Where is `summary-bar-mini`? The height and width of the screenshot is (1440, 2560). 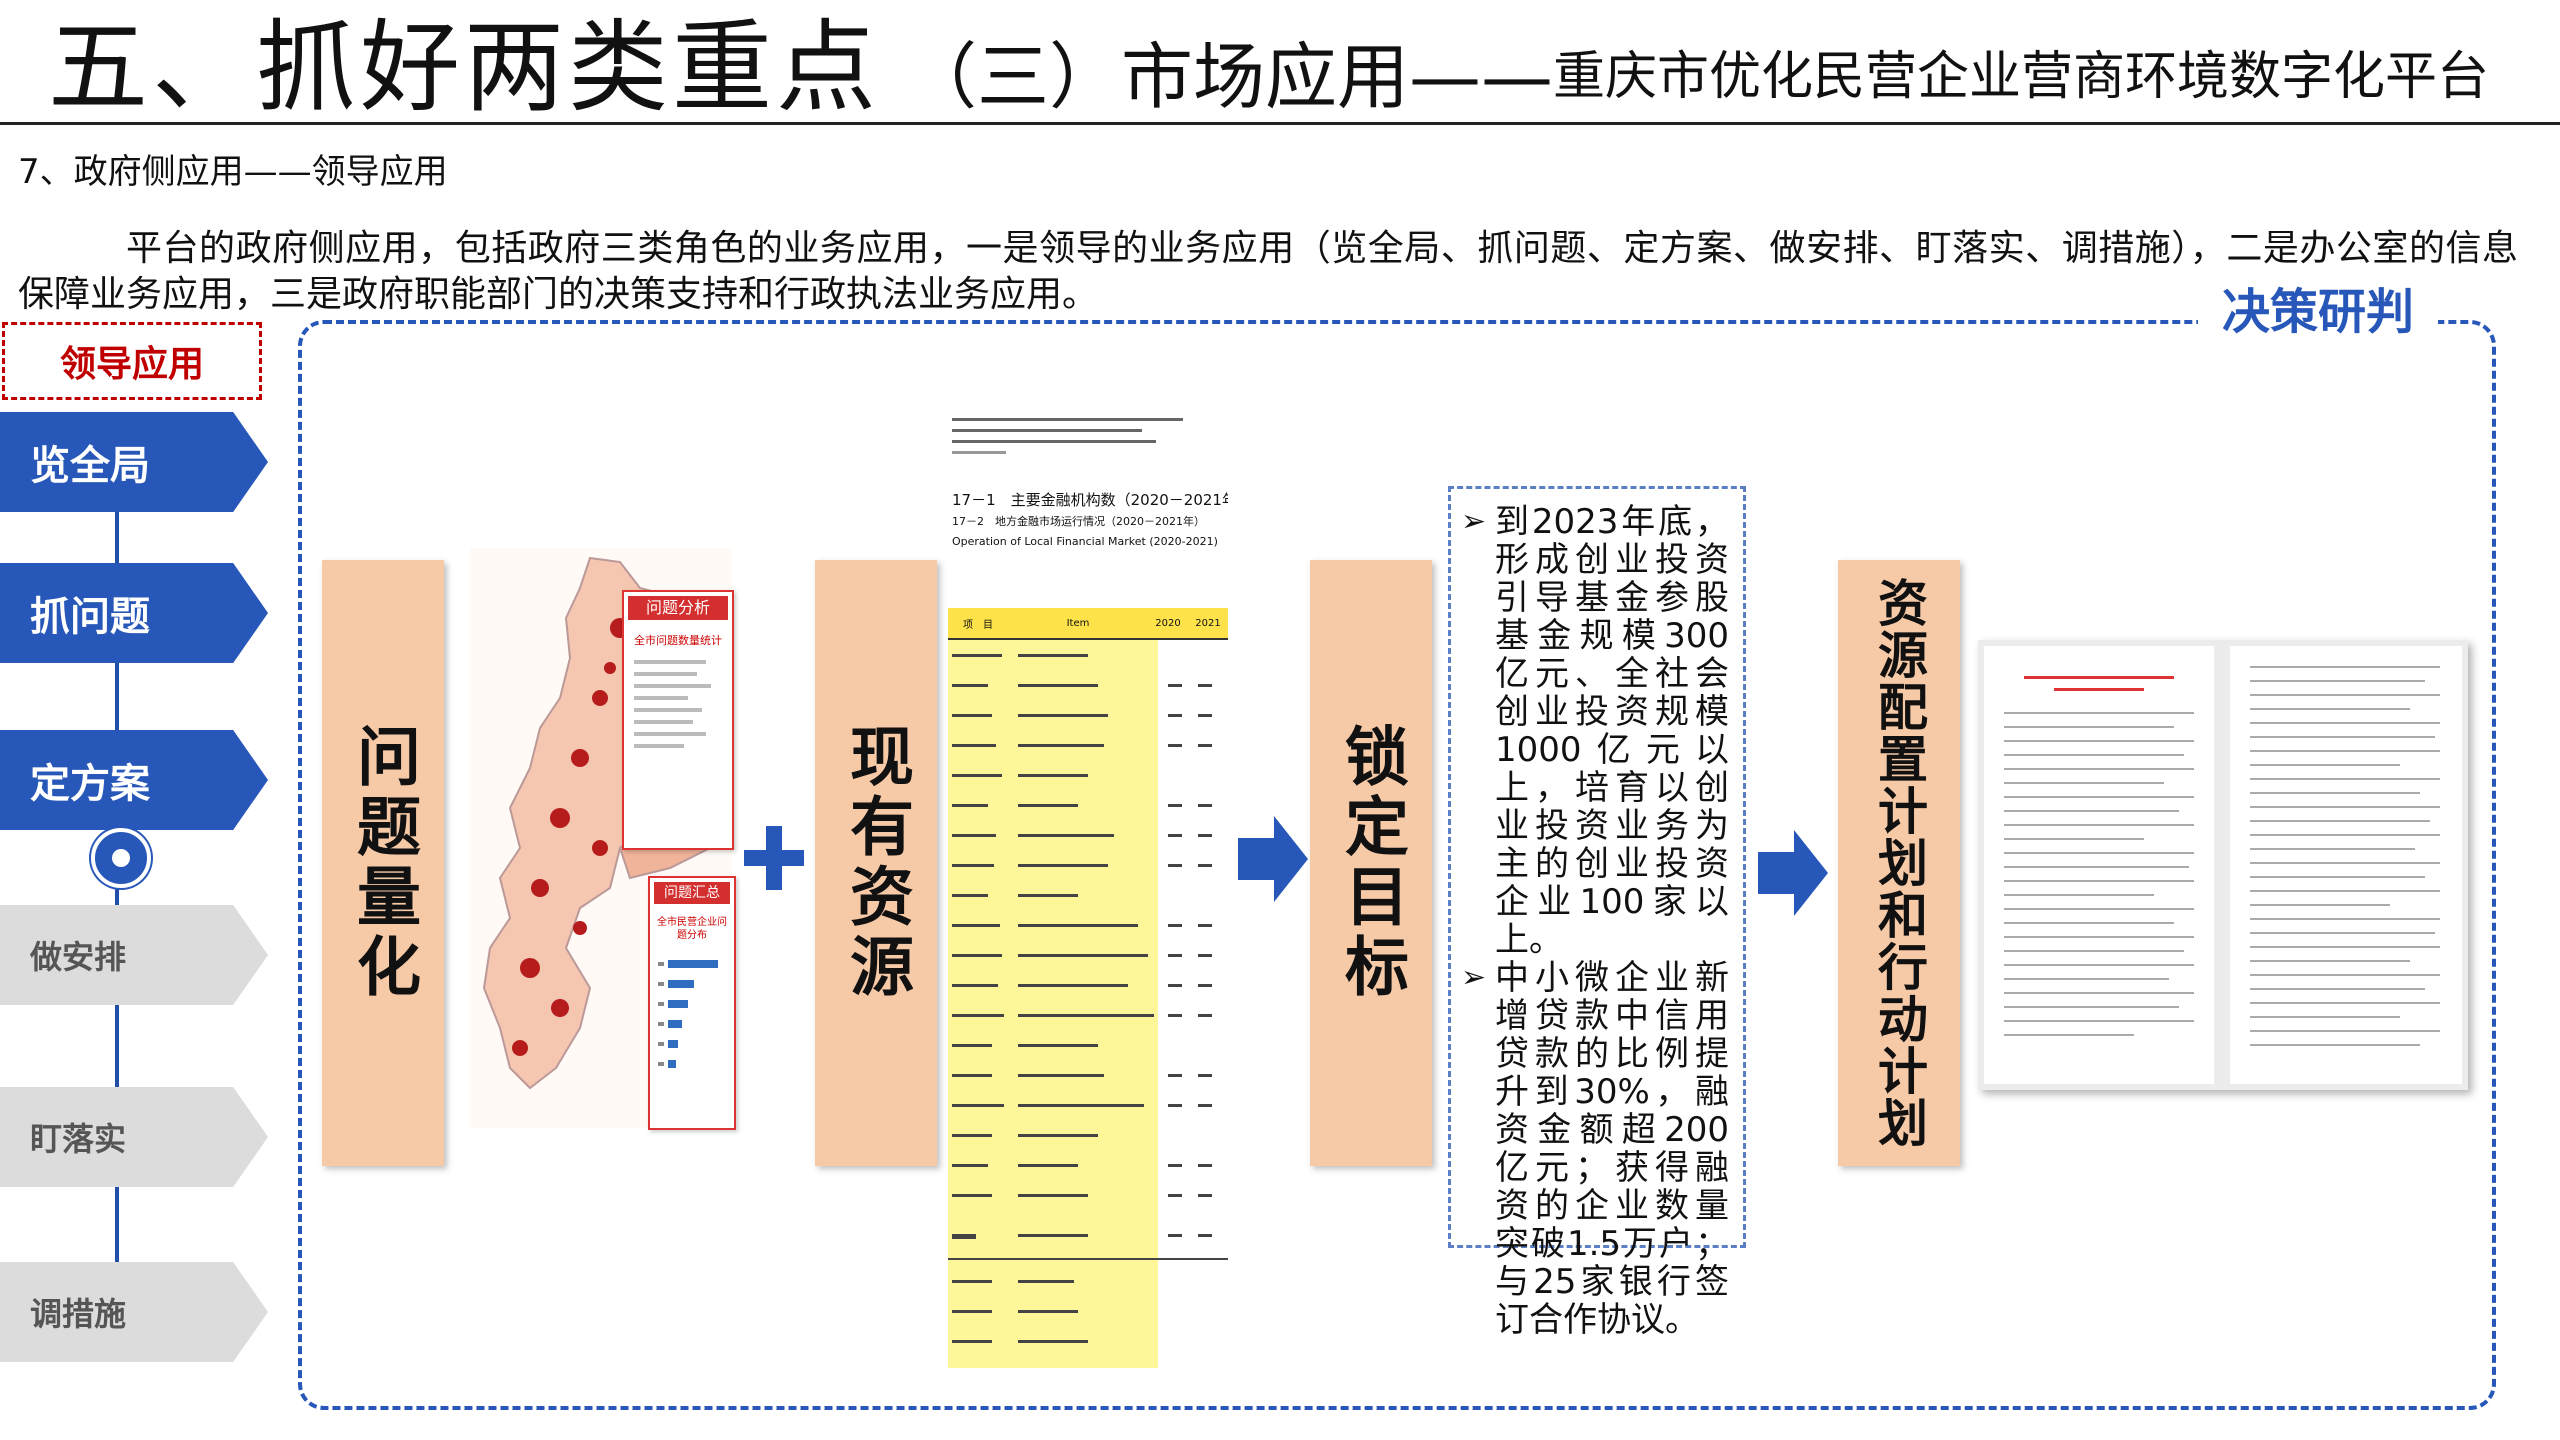 summary-bar-mini is located at coordinates (688, 1014).